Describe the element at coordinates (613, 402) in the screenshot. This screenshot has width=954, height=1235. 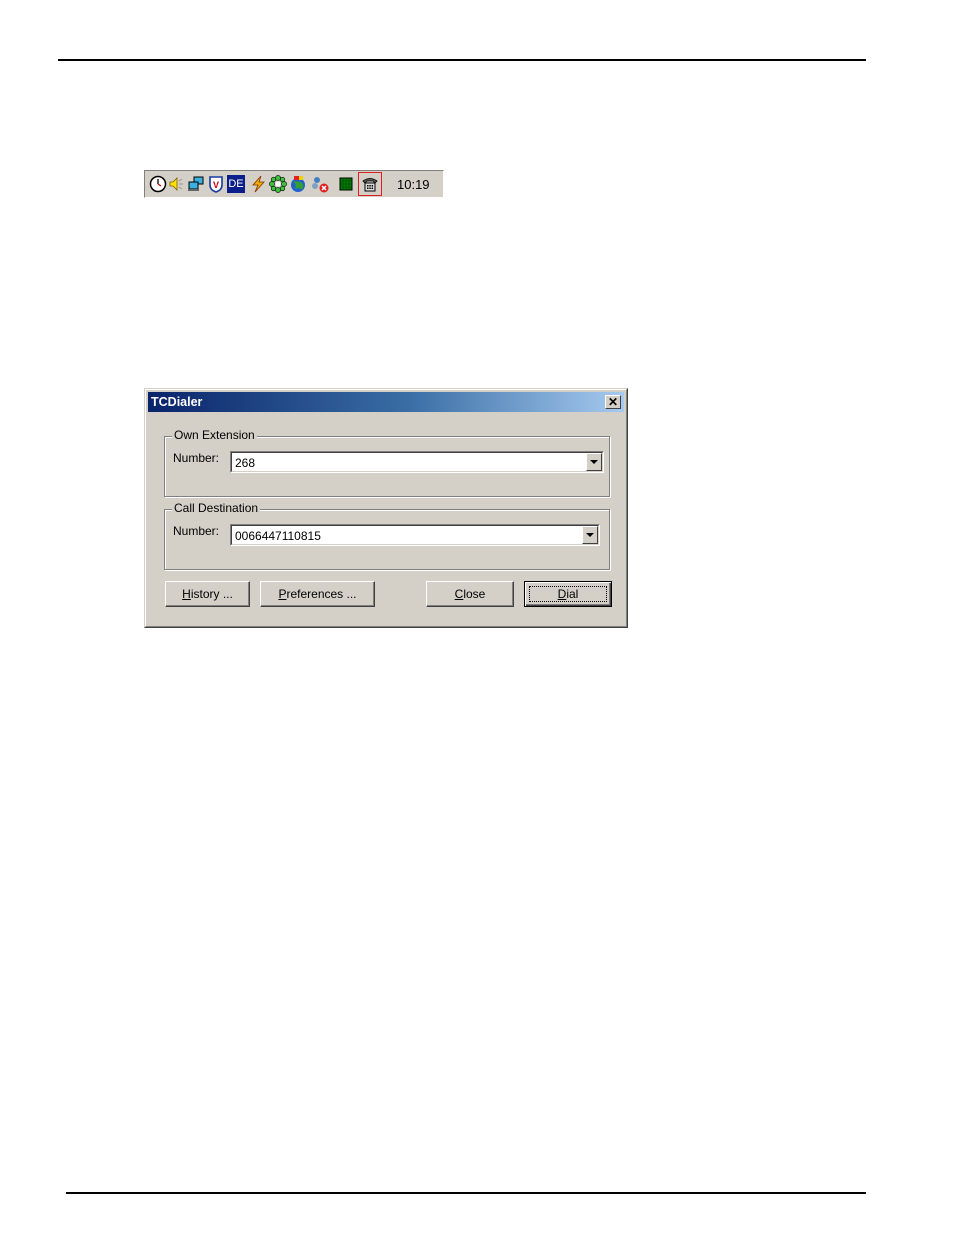
I see `close-icon: ✕` at that location.